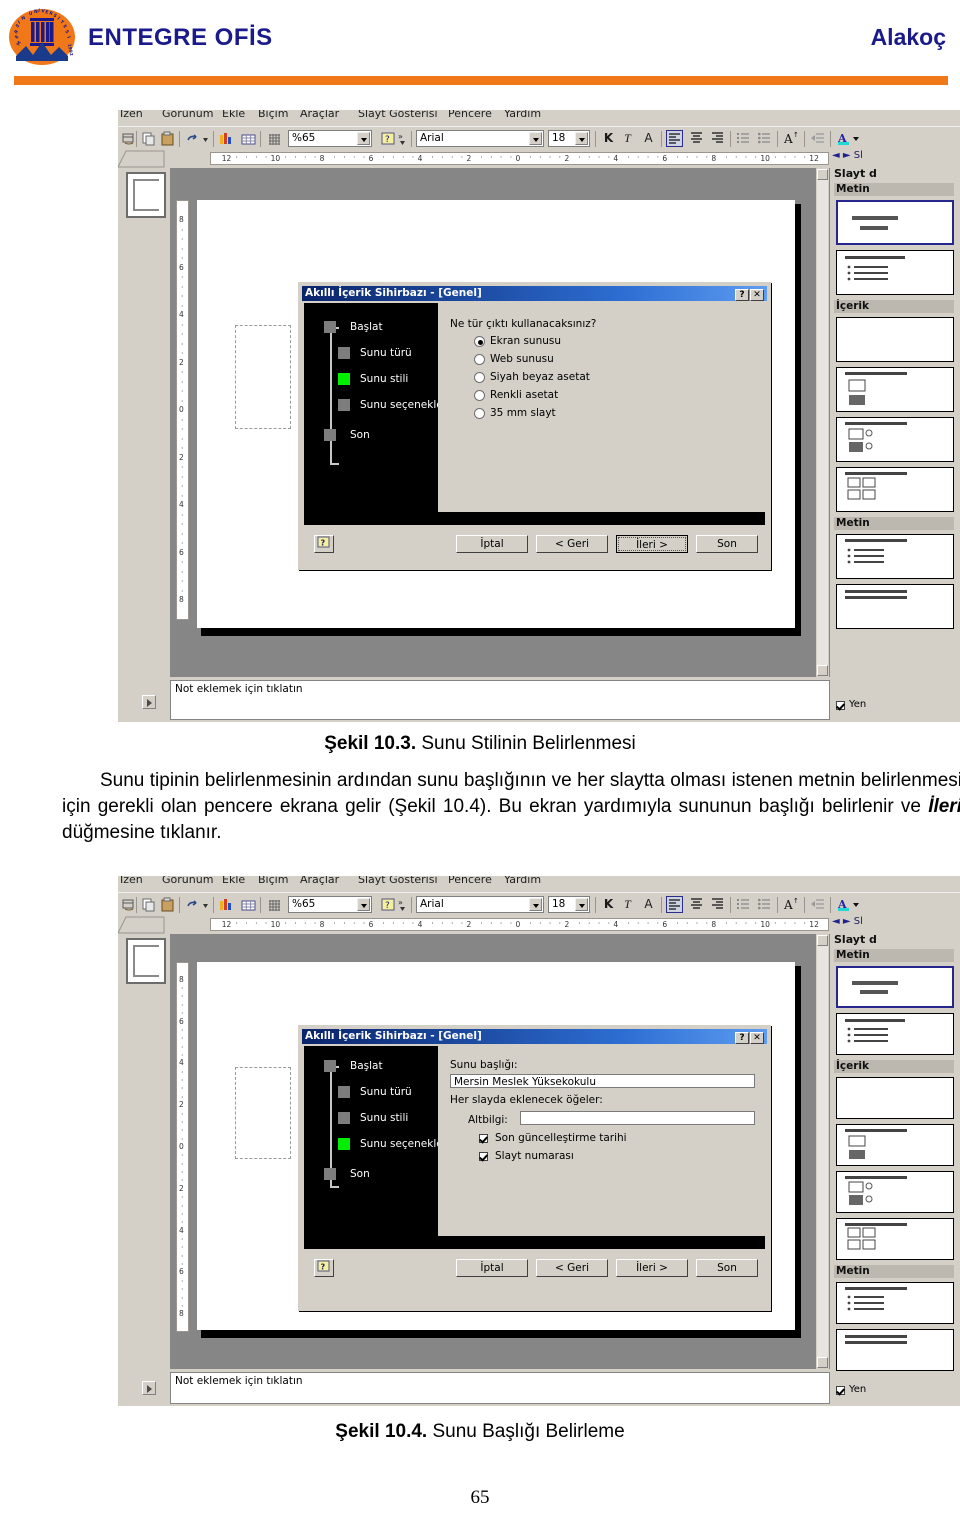 This screenshot has width=960, height=1518. What do you see at coordinates (500, 700) in the screenshot?
I see `notes-pane: Not eklemek için tıklatın` at bounding box center [500, 700].